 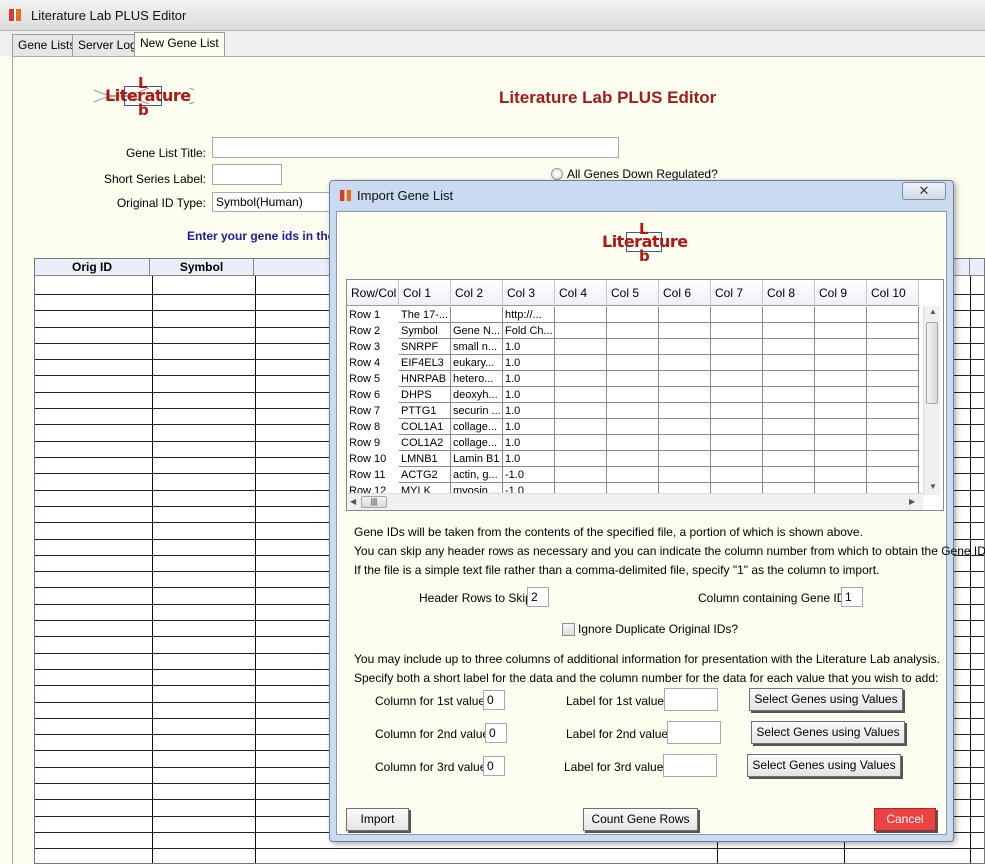 What do you see at coordinates (932, 363) in the screenshot?
I see `vertical-scroll-thumb` at bounding box center [932, 363].